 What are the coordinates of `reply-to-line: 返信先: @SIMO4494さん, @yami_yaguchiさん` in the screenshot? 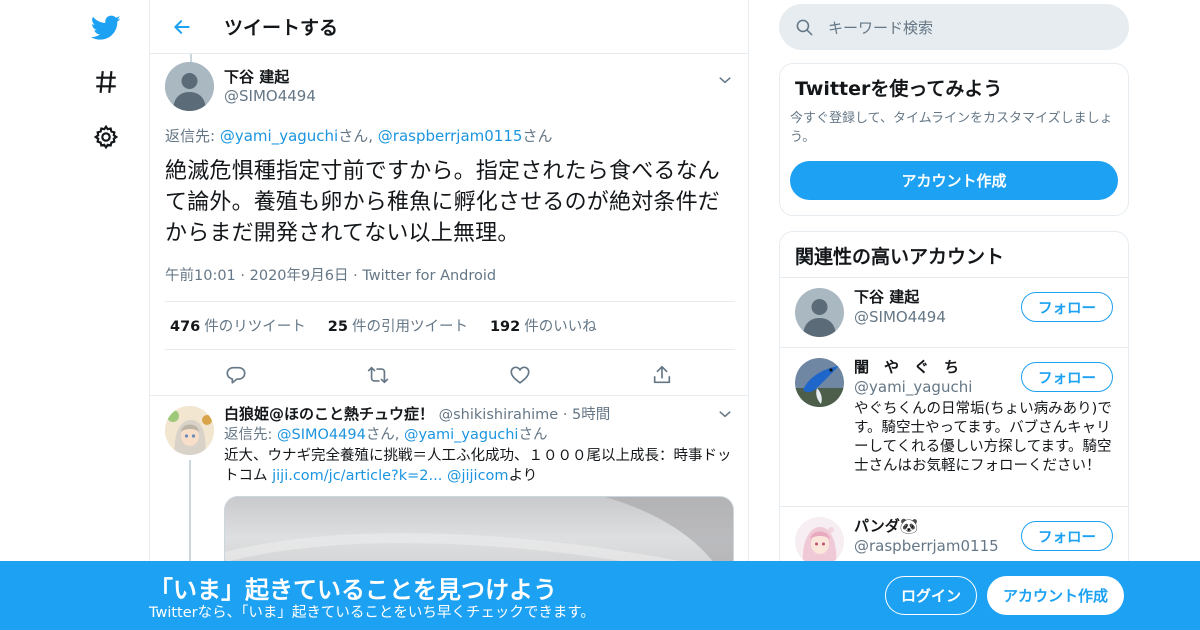 It's located at (479, 435).